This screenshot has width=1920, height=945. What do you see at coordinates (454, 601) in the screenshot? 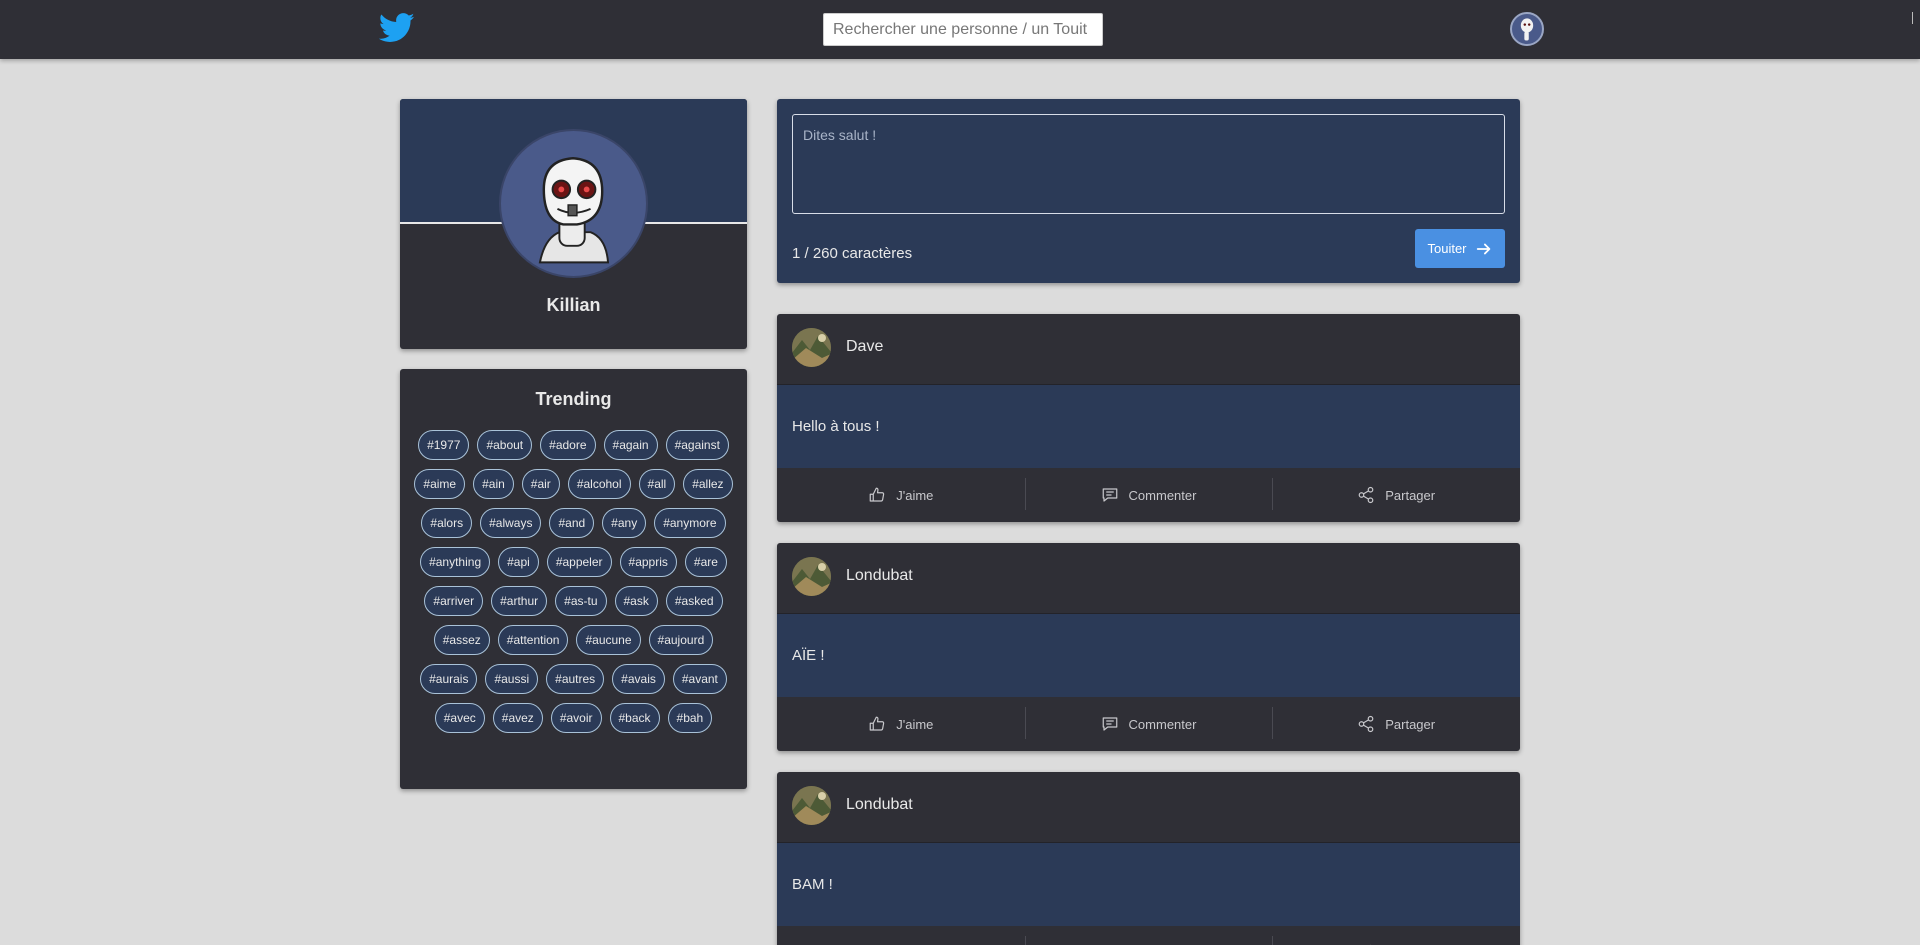
I see `trending-tag: #arriver` at bounding box center [454, 601].